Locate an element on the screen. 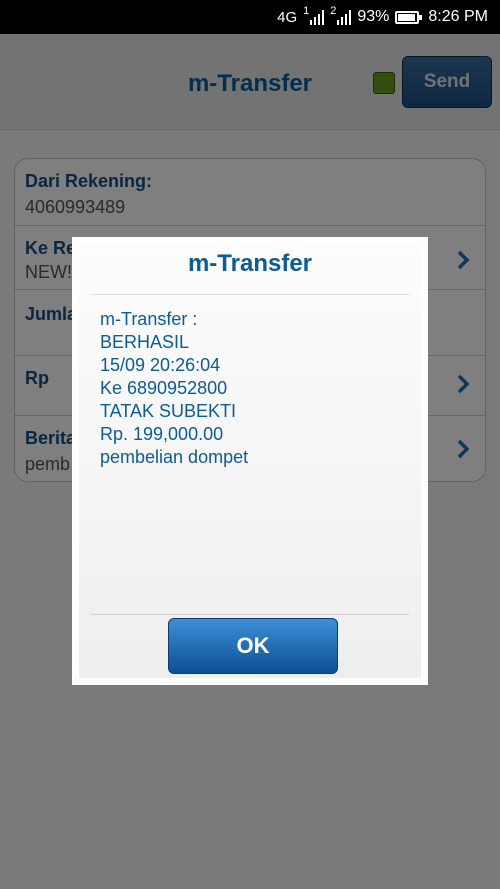 The image size is (500, 889). message-line: 15/09 20:26:04 is located at coordinates (160, 365).